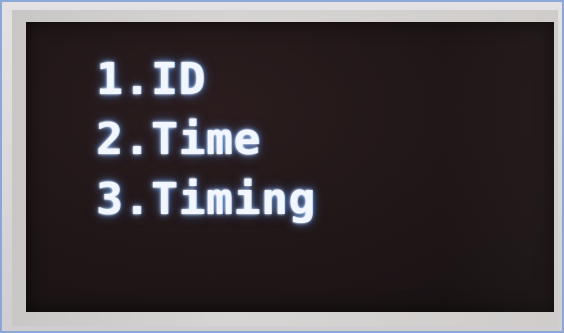 The height and width of the screenshot is (333, 564). What do you see at coordinates (206, 200) in the screenshot?
I see `menu-item-timing: 3.Timing` at bounding box center [206, 200].